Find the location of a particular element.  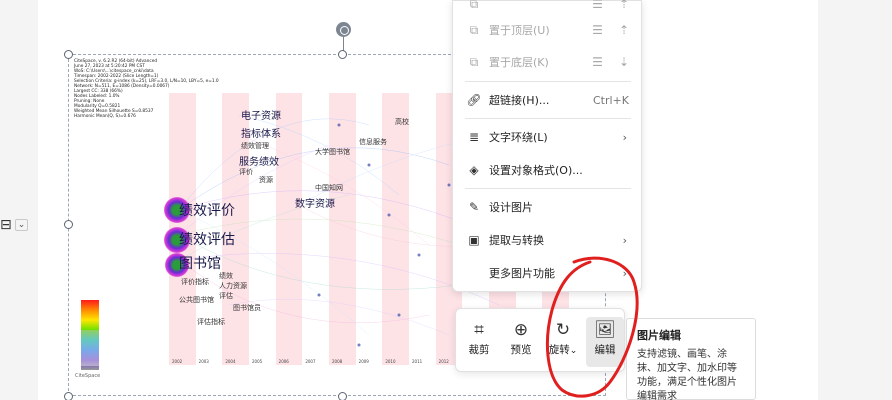

node-label-big: 图书馆 is located at coordinates (200, 264).